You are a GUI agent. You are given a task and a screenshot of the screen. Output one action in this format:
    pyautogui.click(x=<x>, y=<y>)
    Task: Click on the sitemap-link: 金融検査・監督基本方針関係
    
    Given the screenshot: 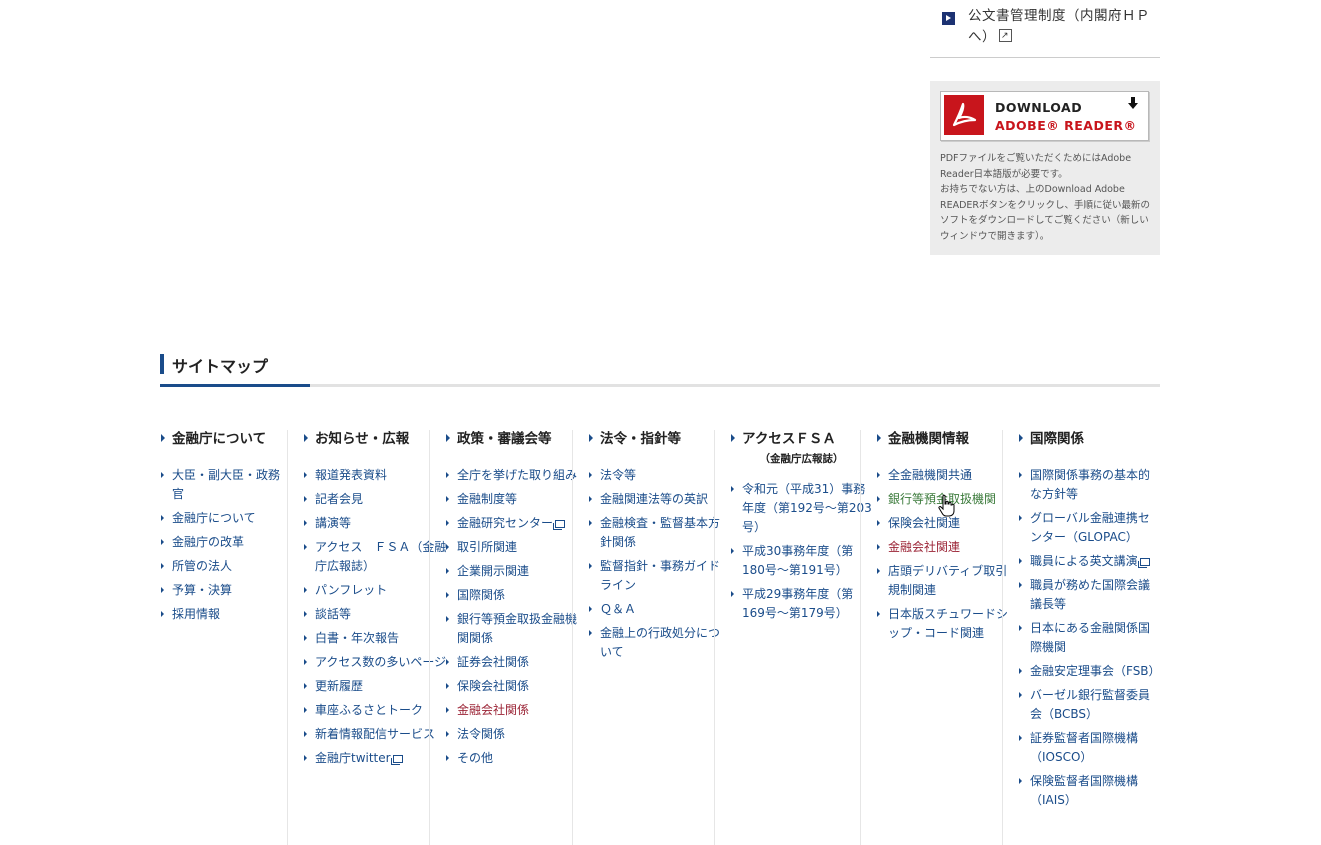 What is the action you would take?
    pyautogui.click(x=658, y=533)
    